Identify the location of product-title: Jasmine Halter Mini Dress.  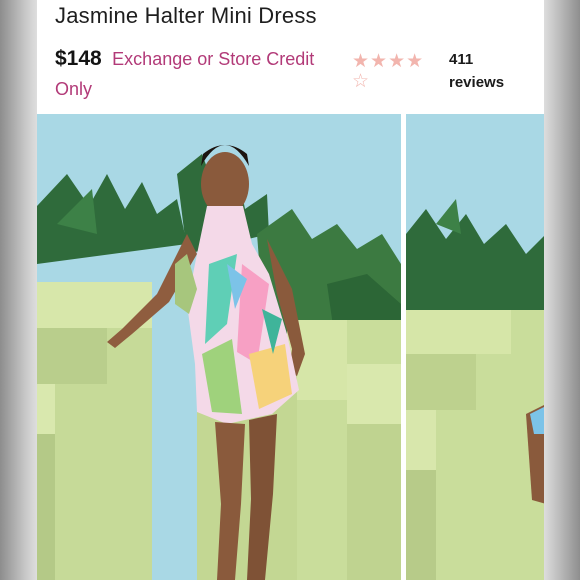
(186, 15).